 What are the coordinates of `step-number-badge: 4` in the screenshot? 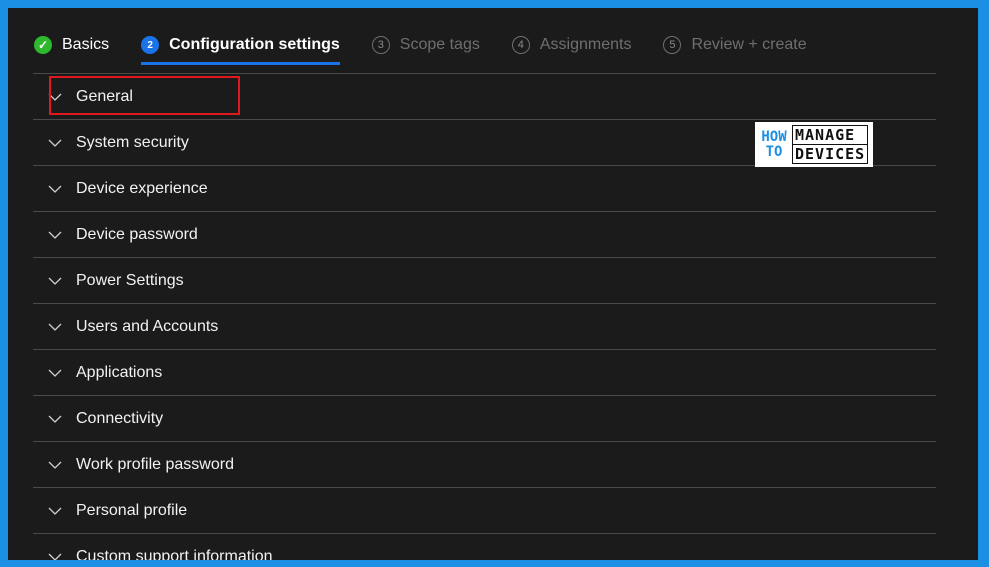 It's located at (520, 45).